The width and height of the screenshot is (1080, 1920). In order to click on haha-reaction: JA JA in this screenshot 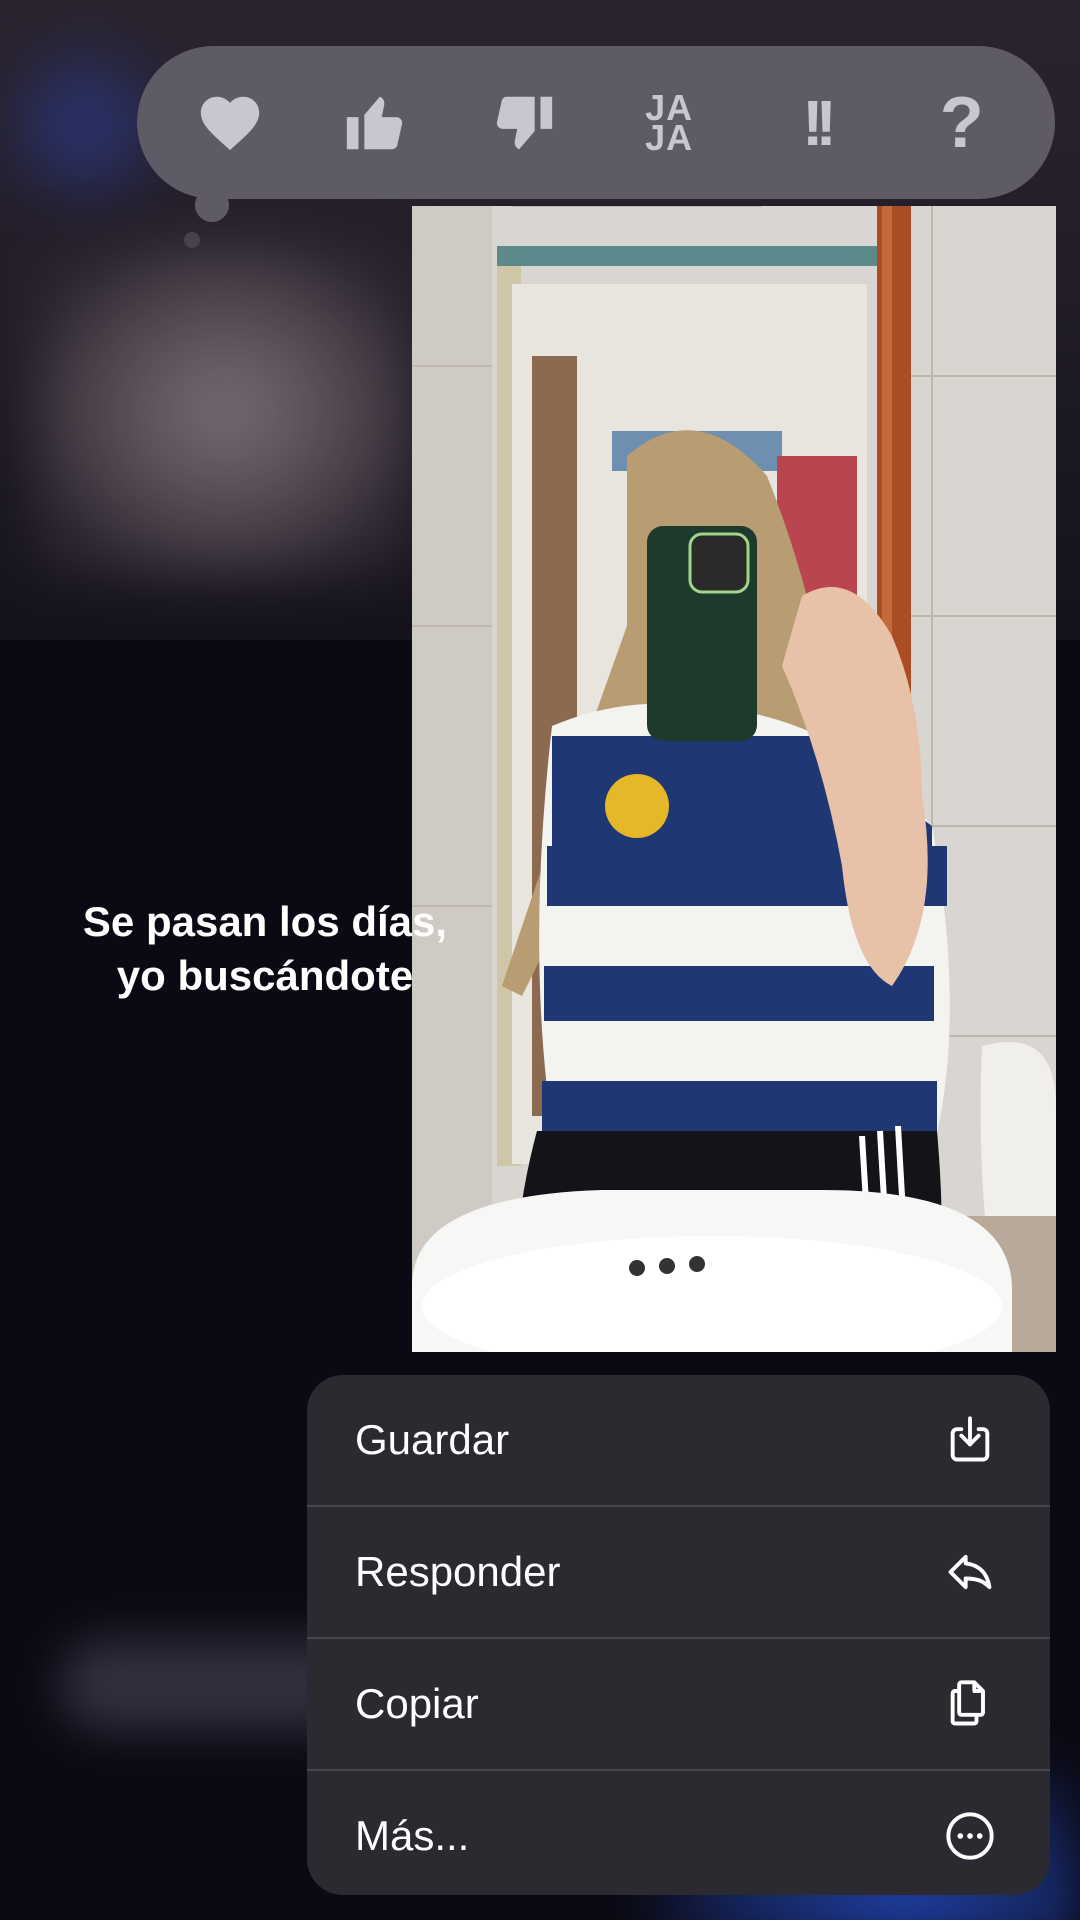, I will do `click(669, 123)`.